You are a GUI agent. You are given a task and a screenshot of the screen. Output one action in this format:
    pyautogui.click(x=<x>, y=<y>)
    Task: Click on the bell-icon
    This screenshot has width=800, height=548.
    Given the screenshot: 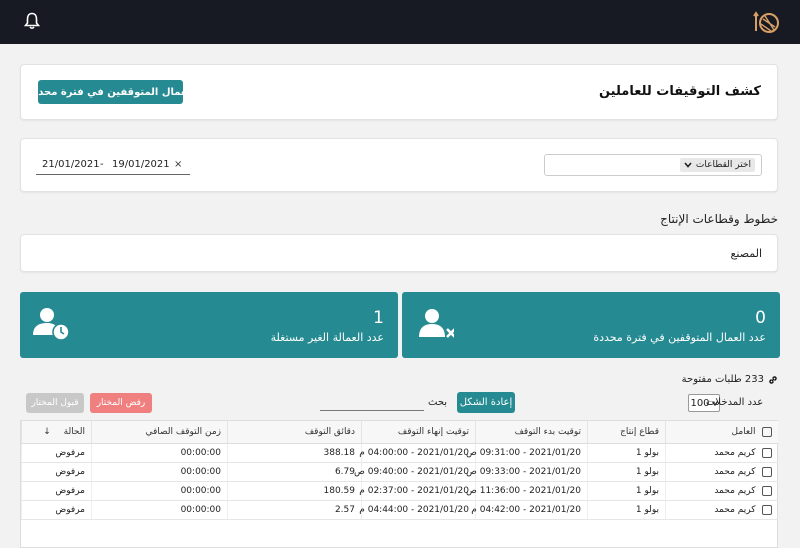 What is the action you would take?
    pyautogui.click(x=32, y=21)
    